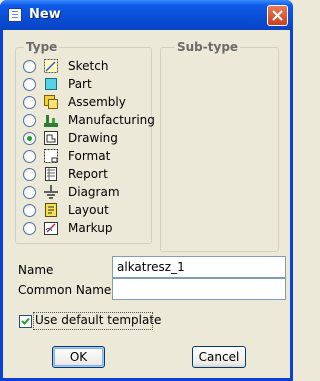  I want to click on label-format: Format, so click(89, 156).